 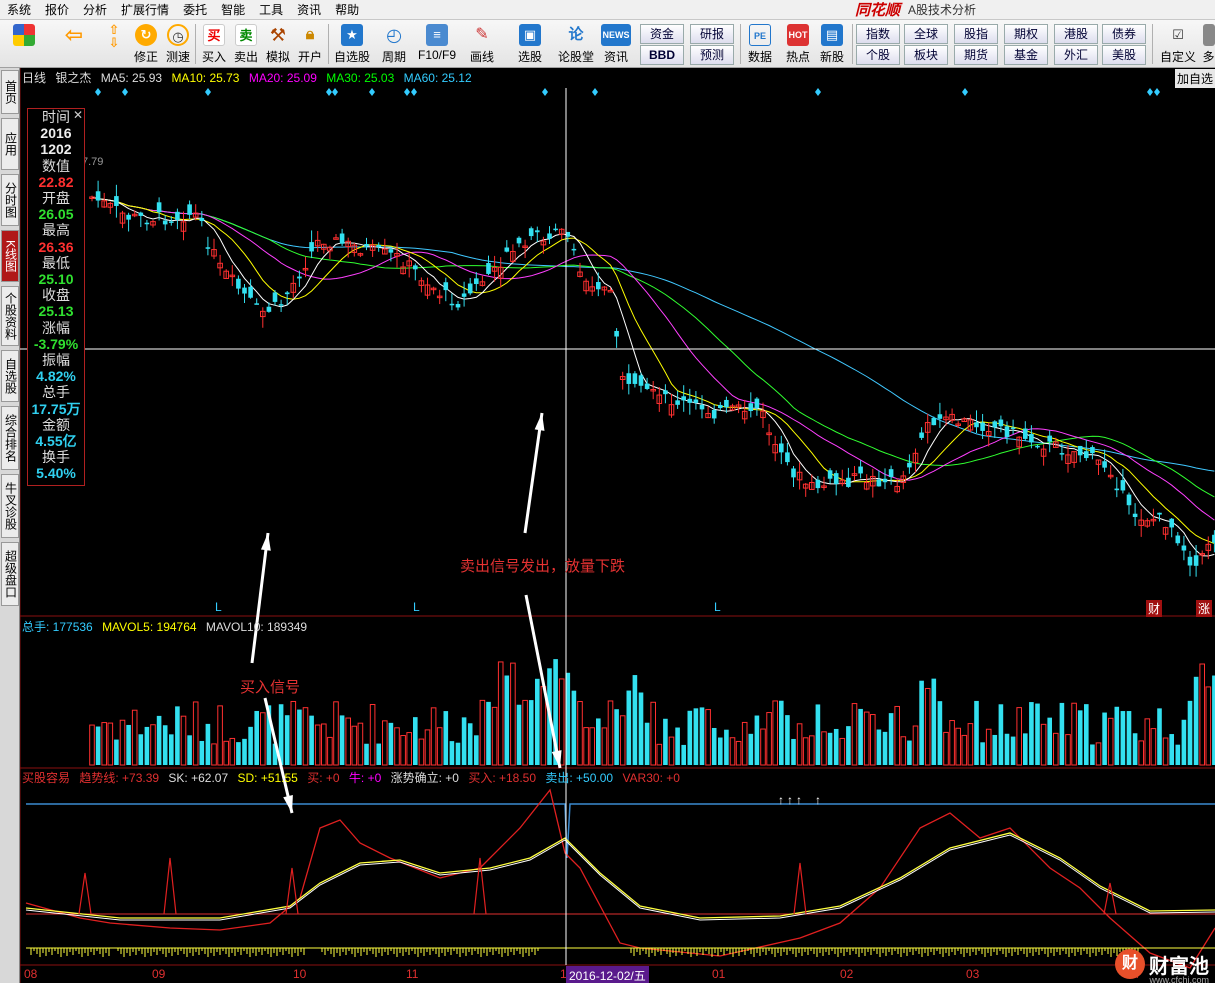 What do you see at coordinates (760, 44) in the screenshot?
I see `data-button: PE 数据` at bounding box center [760, 44].